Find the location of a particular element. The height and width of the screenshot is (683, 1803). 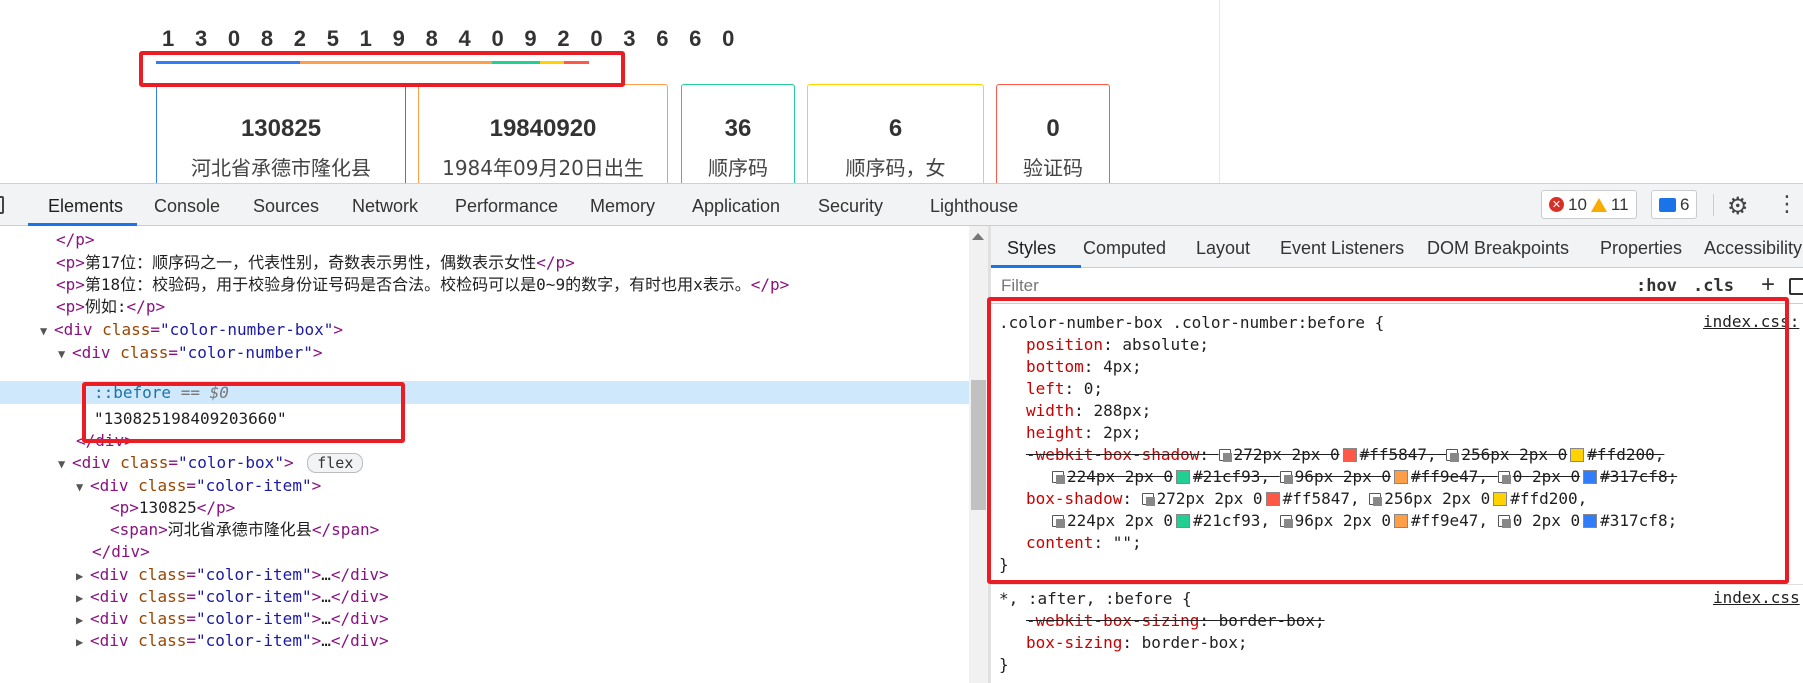

highlight-box-underline is located at coordinates (382, 69).